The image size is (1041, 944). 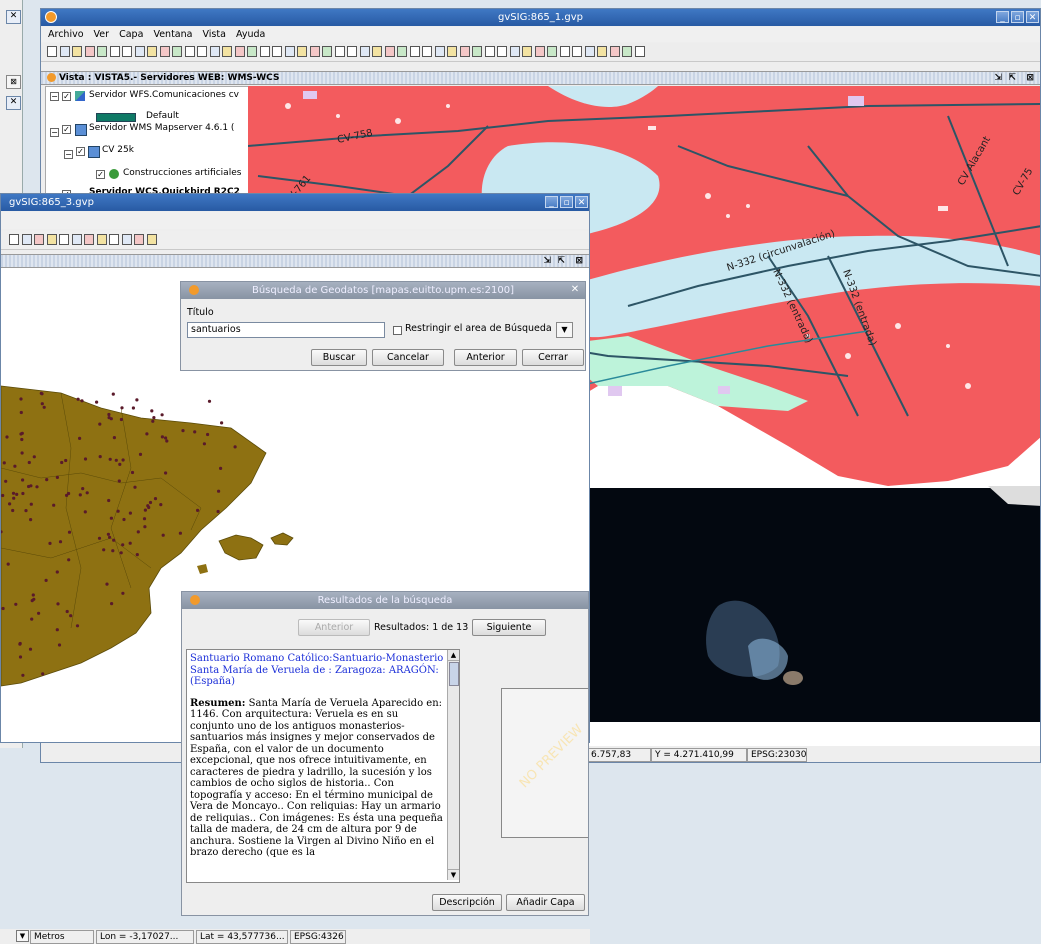 What do you see at coordinates (164, 95) in the screenshot?
I see `toc-layer-wfs: Servidor WFS.Comunicaciones cv` at bounding box center [164, 95].